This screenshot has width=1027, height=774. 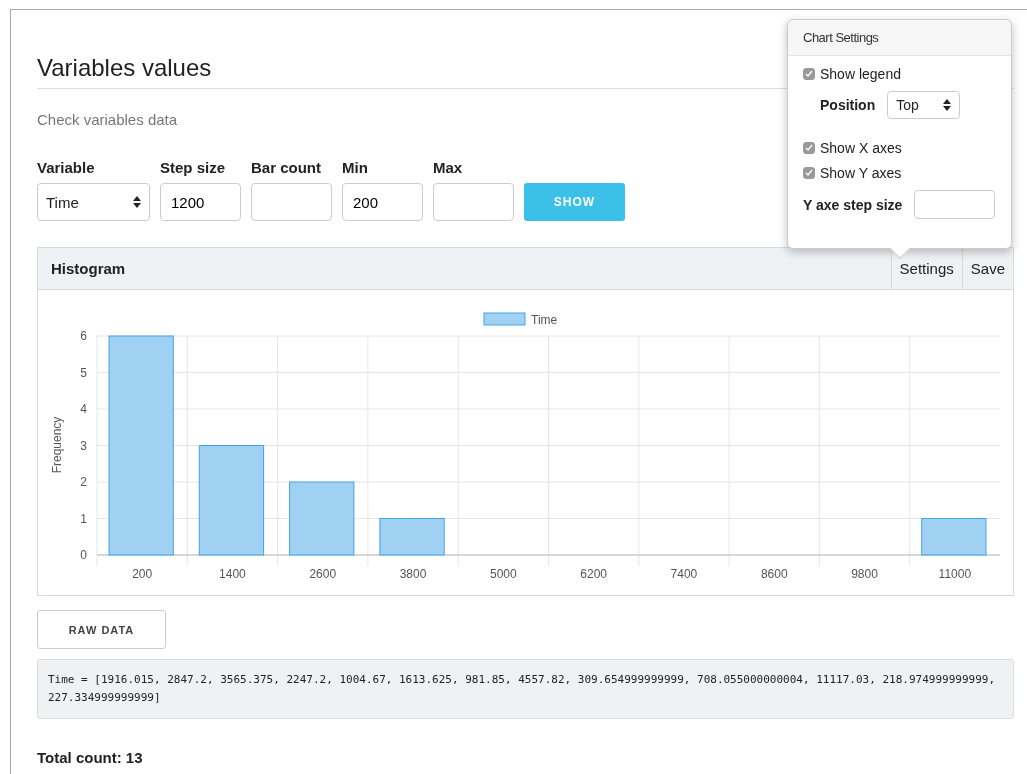 I want to click on x-tick-label: 8600, so click(x=774, y=574).